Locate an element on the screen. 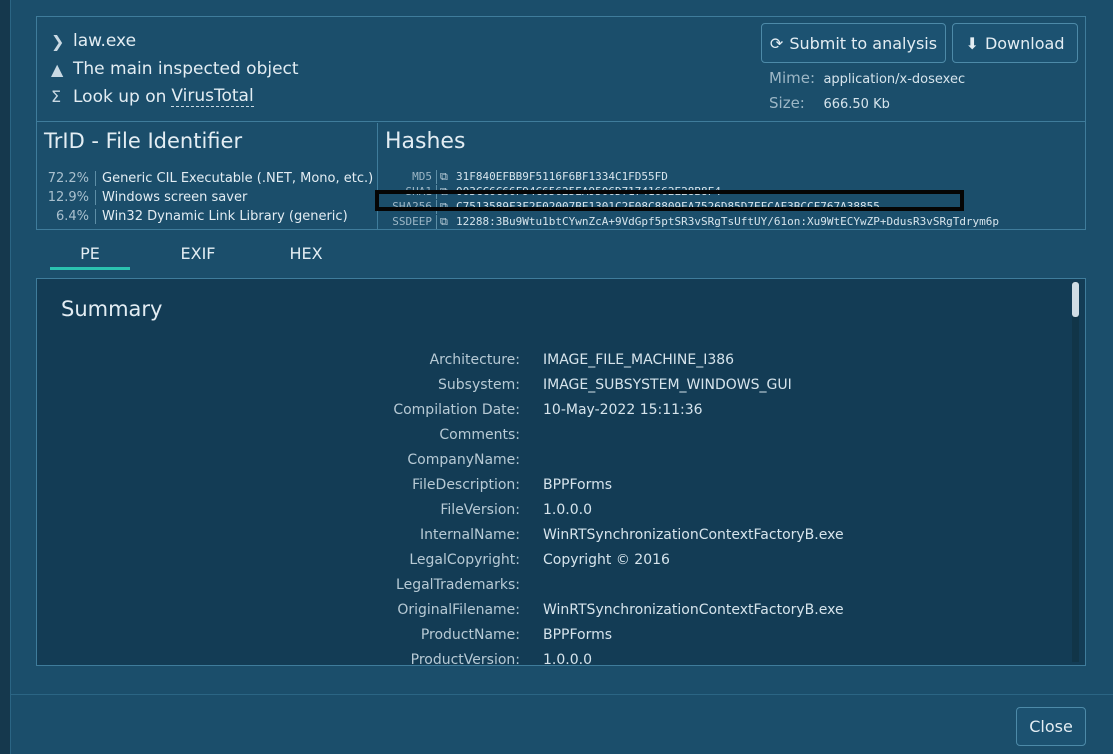 Image resolution: width=1113 pixels, height=754 pixels. summary-key: ProductVersion: is located at coordinates (465, 658).